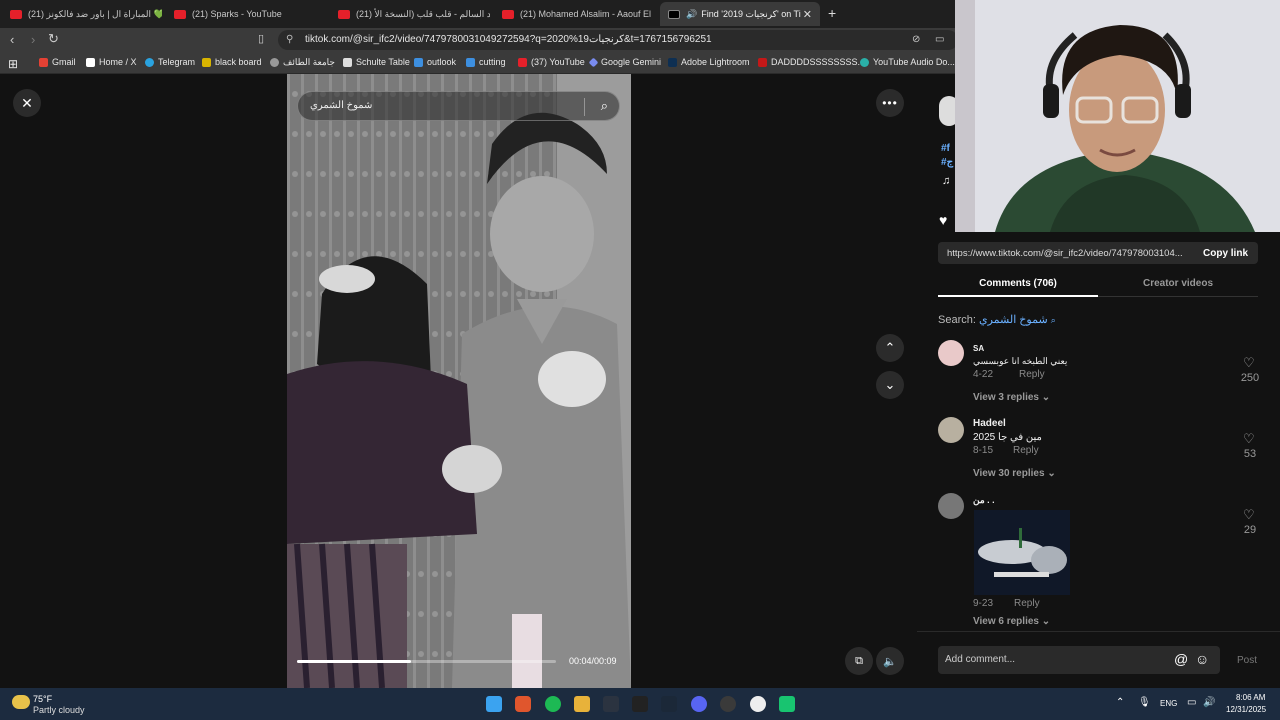  Describe the element at coordinates (1098, 631) in the screenshot. I see `divider` at that location.